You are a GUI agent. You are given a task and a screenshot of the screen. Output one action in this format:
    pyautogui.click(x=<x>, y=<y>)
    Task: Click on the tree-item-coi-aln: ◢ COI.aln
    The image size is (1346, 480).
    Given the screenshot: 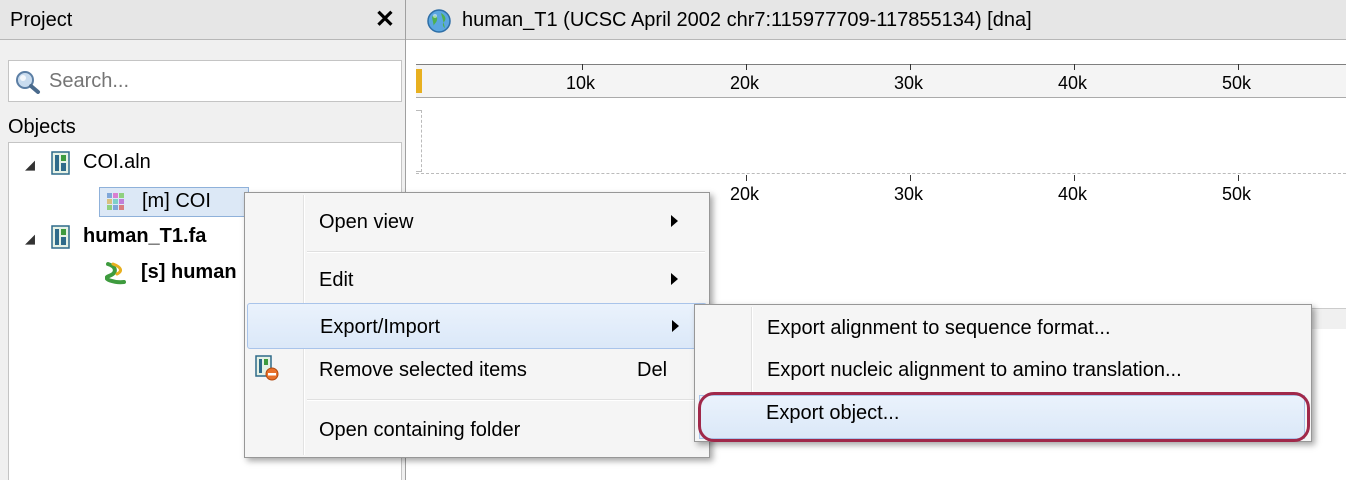 What is the action you would take?
    pyautogui.click(x=204, y=164)
    